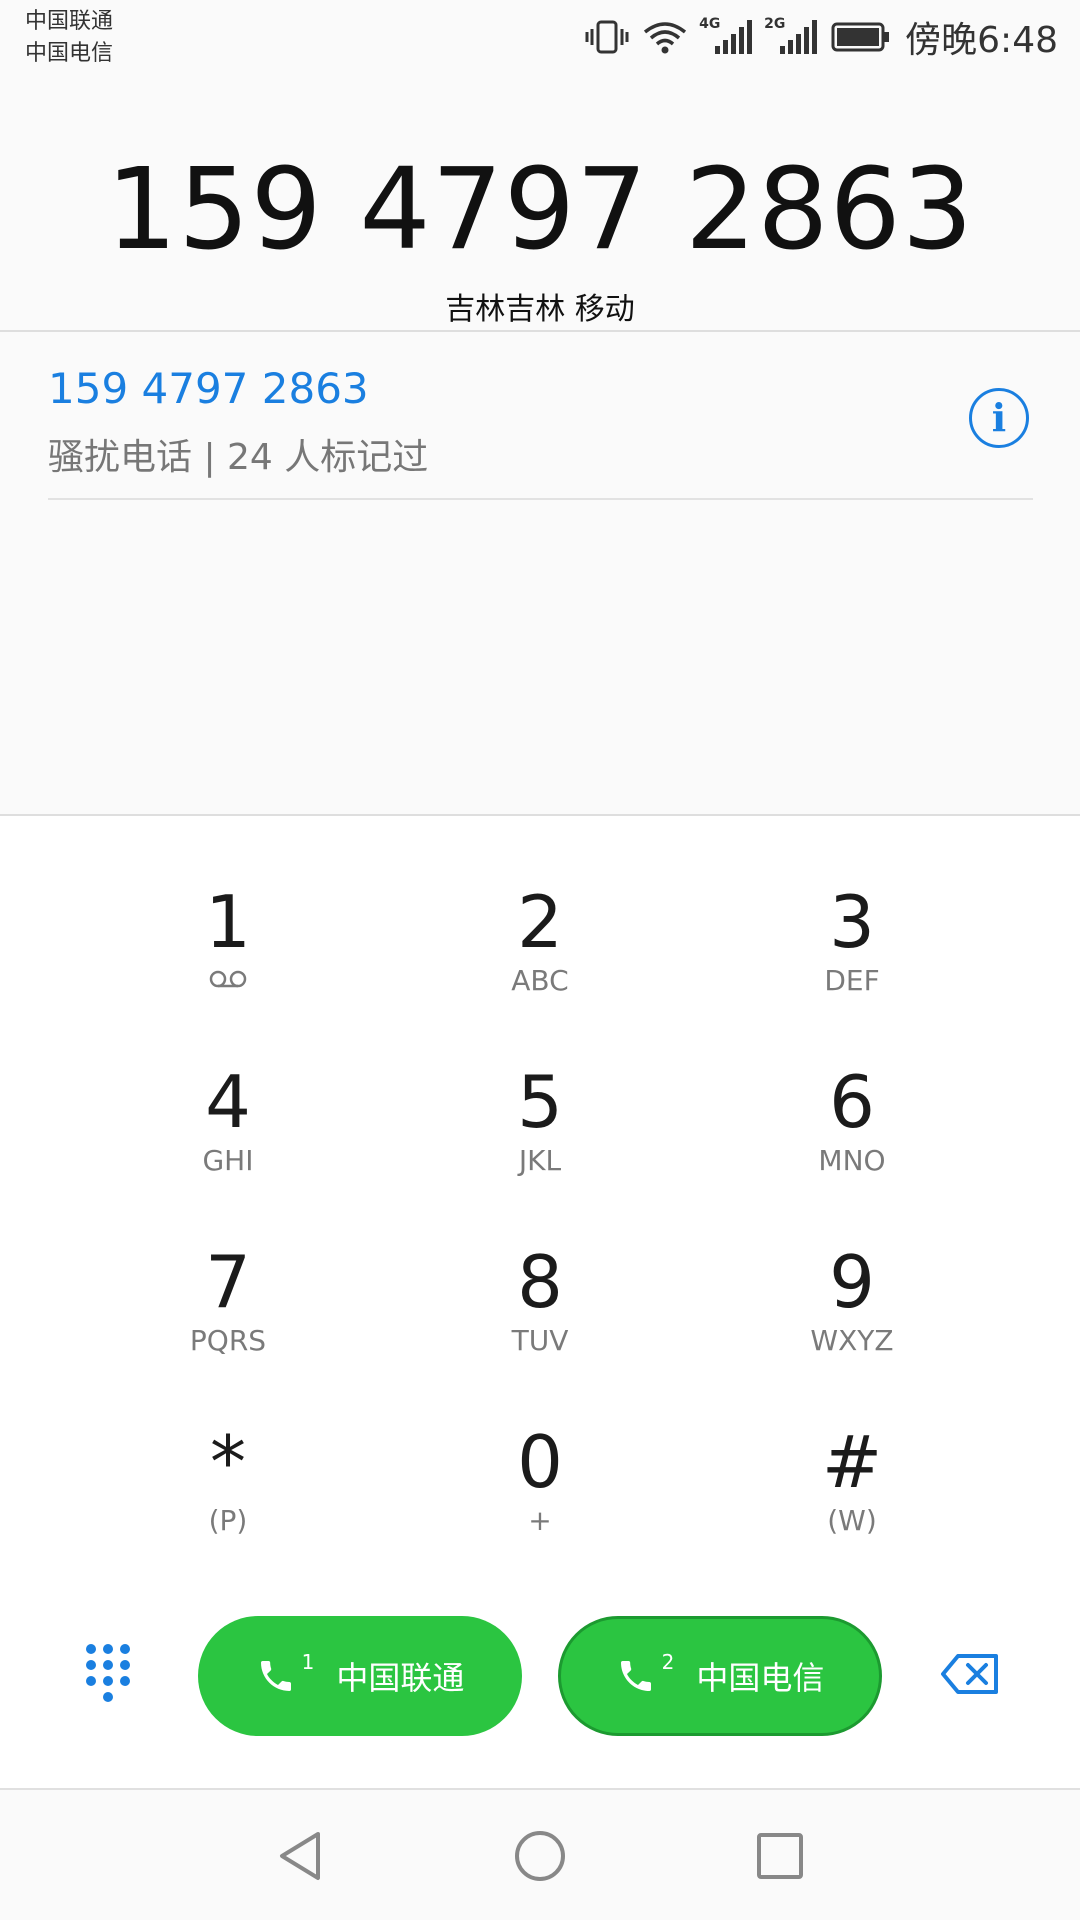  I want to click on key-3: 3 DEF, so click(852, 939).